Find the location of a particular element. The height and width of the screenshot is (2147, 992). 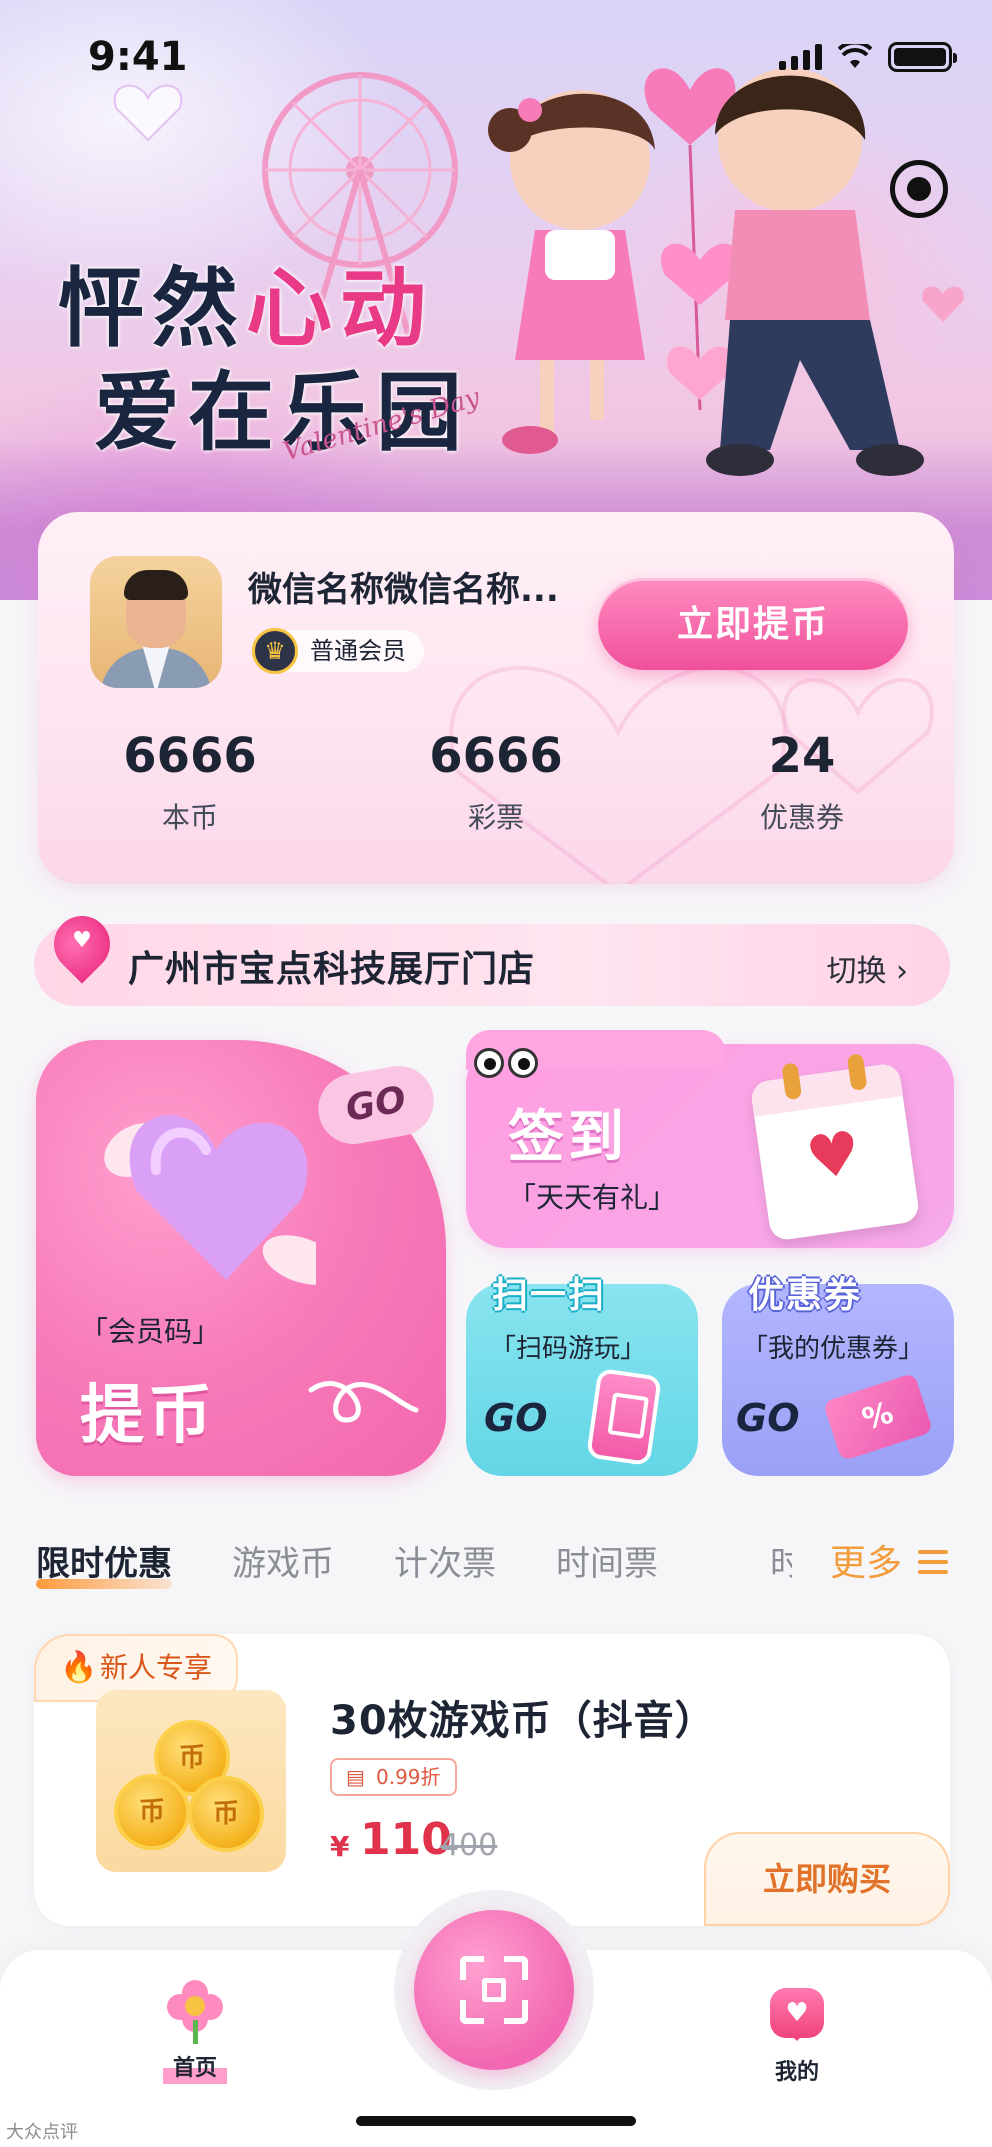

stat-label: 彩票 is located at coordinates (495, 817).